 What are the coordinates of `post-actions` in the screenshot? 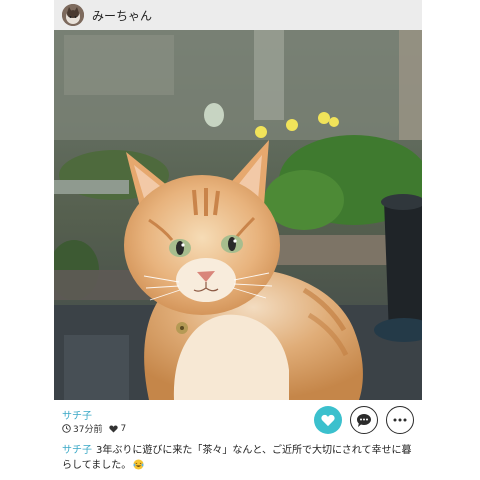 It's located at (364, 420).